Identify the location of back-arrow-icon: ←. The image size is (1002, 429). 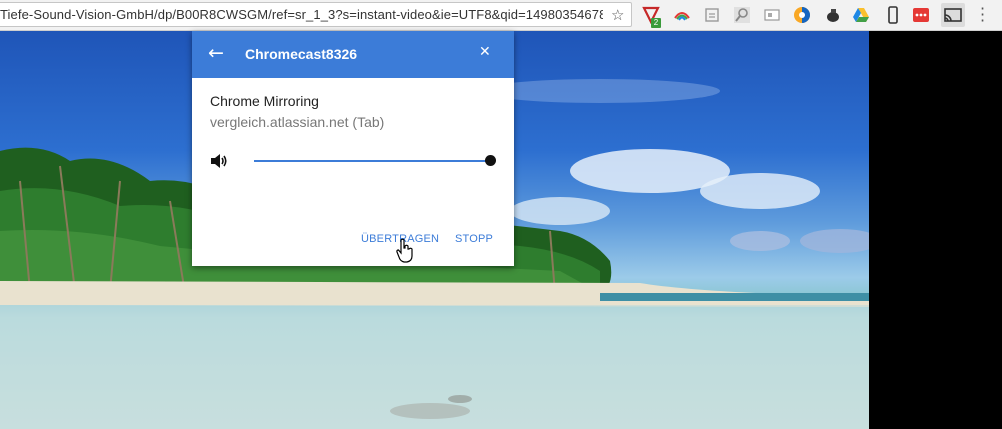
(216, 53).